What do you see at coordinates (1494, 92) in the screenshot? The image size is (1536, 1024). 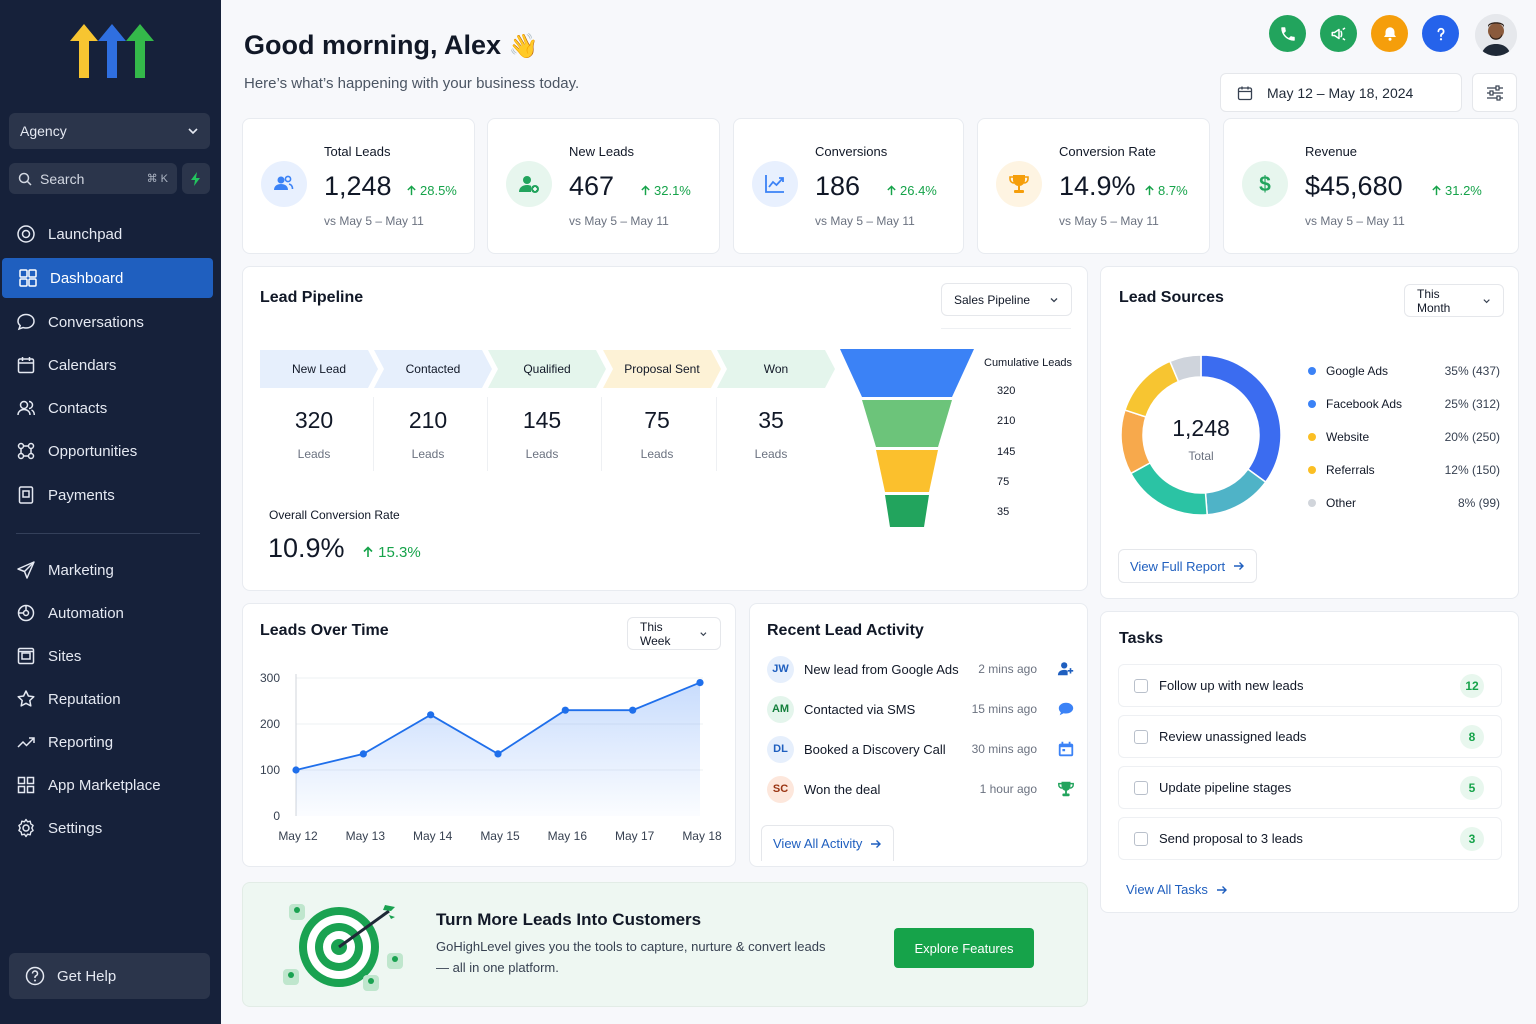 I see `filter-button` at bounding box center [1494, 92].